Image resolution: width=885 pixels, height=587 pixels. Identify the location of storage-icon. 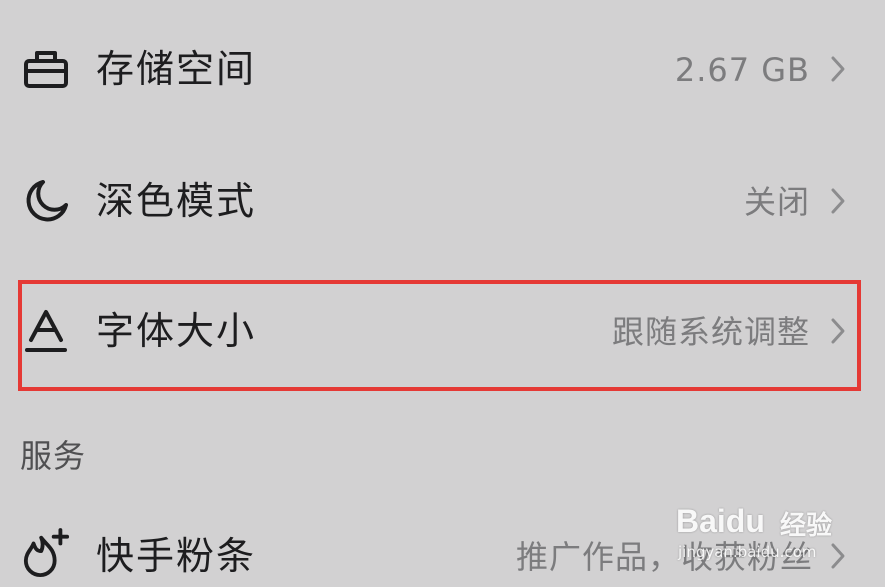
(46, 69).